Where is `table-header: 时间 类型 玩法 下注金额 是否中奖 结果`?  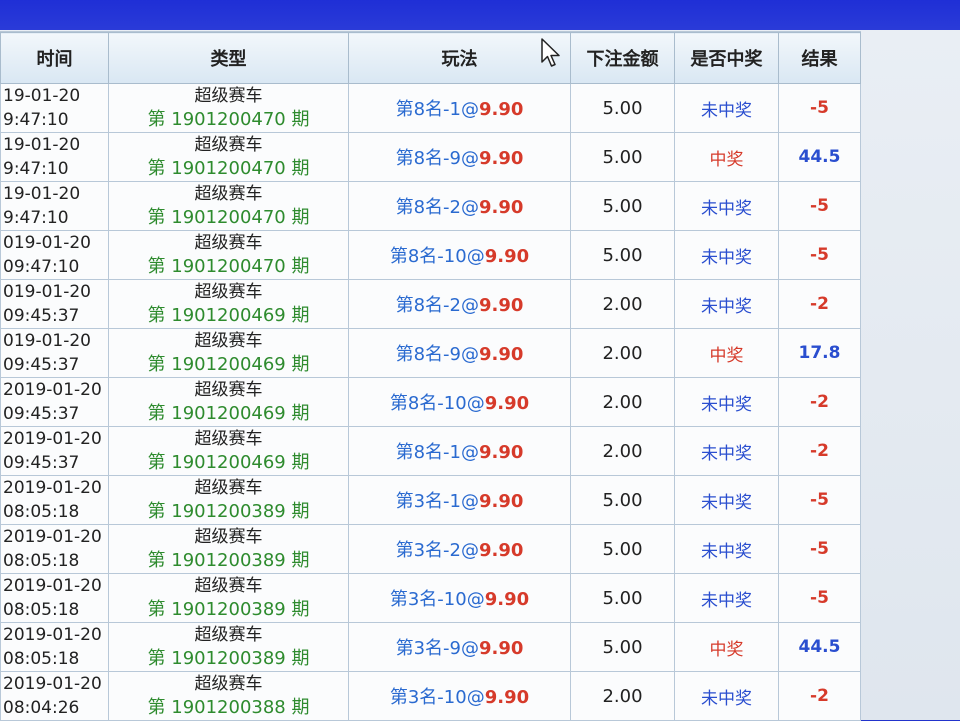
table-header: 时间 类型 玩法 下注金额 是否中奖 结果 is located at coordinates (430, 58).